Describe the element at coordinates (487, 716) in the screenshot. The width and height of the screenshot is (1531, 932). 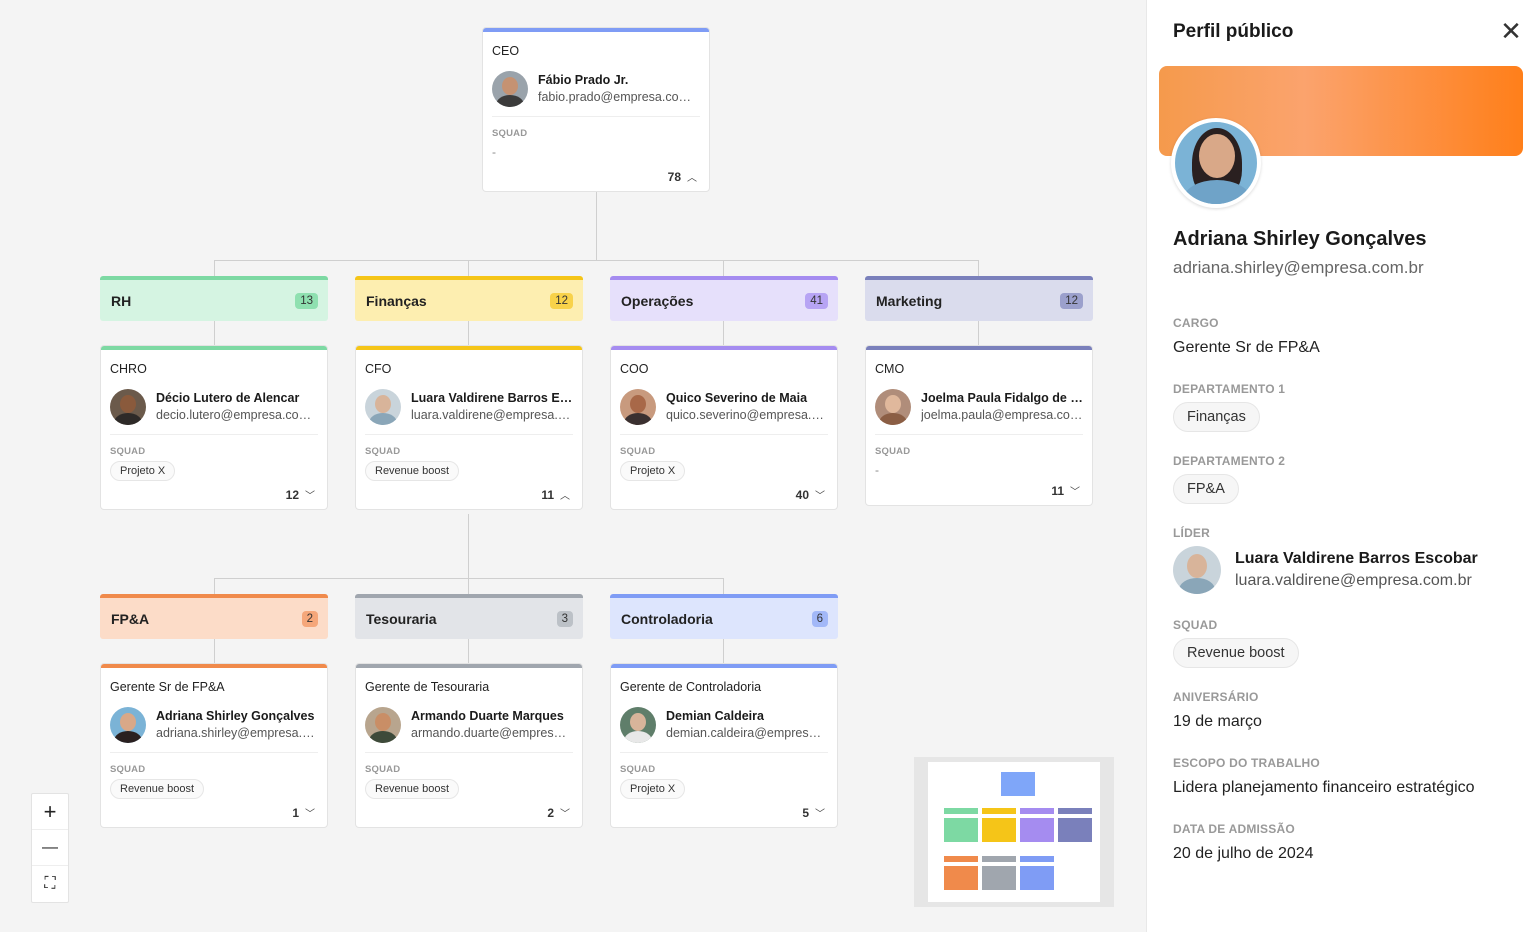
I see `card-name: Armando Duarte Marques` at that location.